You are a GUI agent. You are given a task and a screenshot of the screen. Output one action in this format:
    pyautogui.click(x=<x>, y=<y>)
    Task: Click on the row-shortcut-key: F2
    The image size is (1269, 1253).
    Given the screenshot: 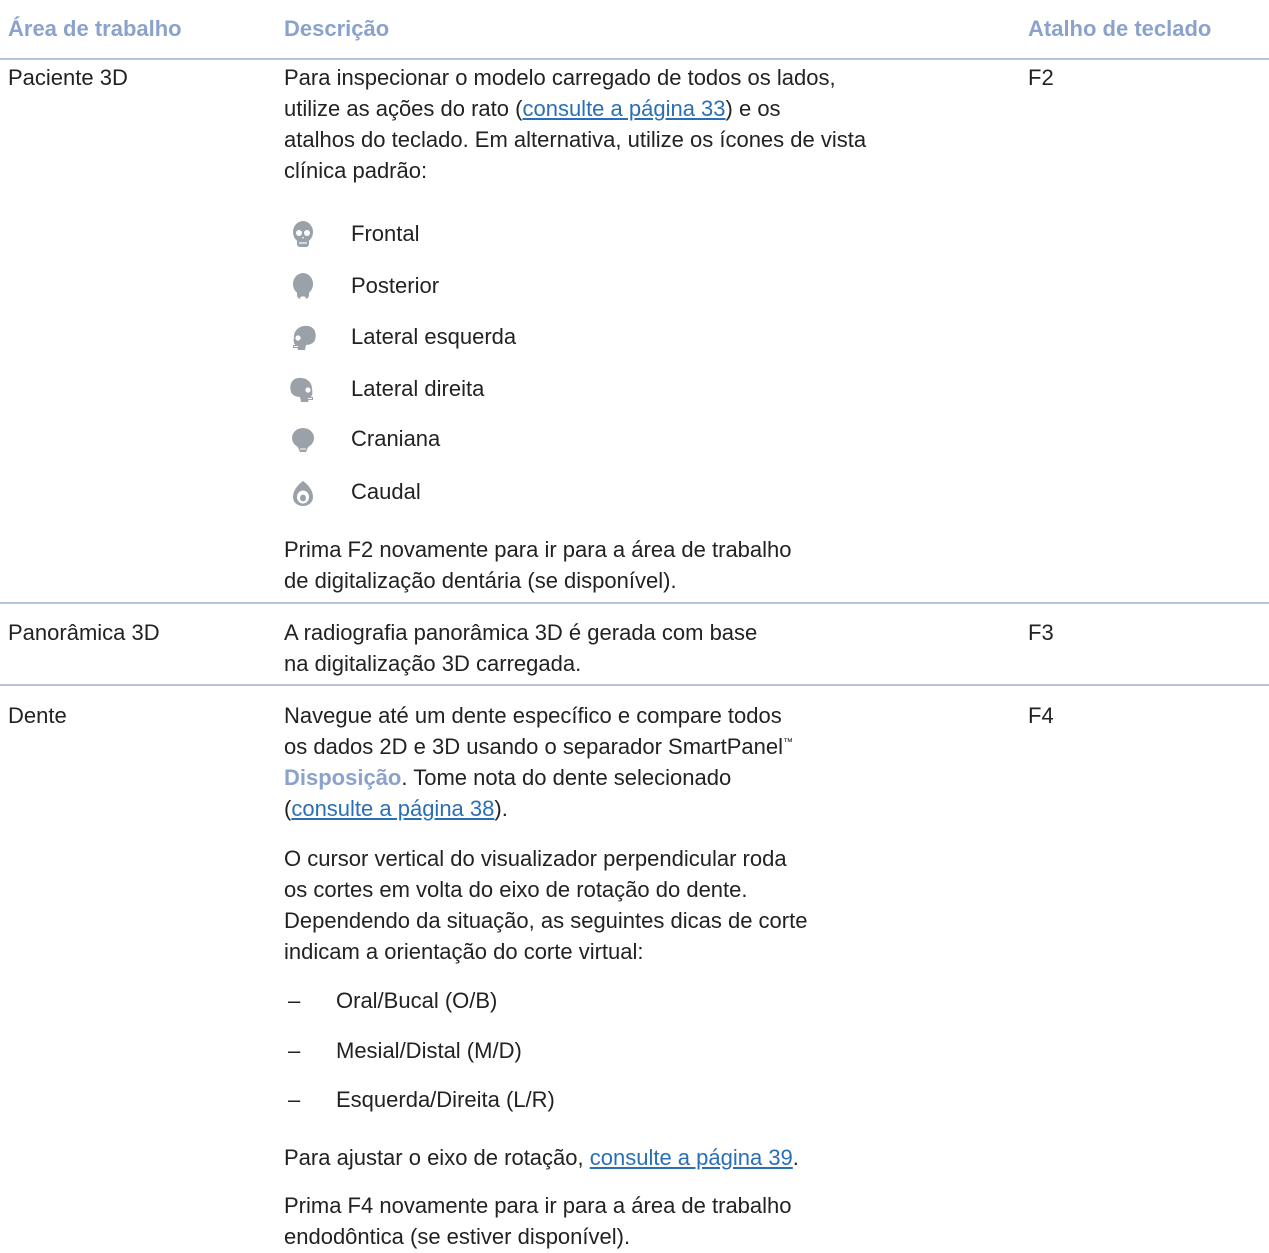 What is the action you would take?
    pyautogui.click(x=1041, y=77)
    